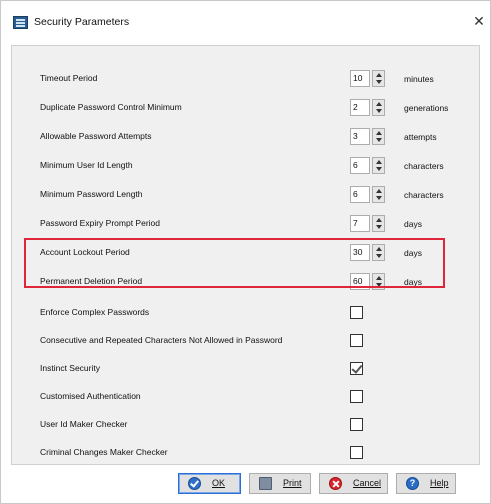 The width and height of the screenshot is (491, 504). Describe the element at coordinates (246, 398) in the screenshot. I see `param-row-customised-authentication: Customised Authentication` at that location.